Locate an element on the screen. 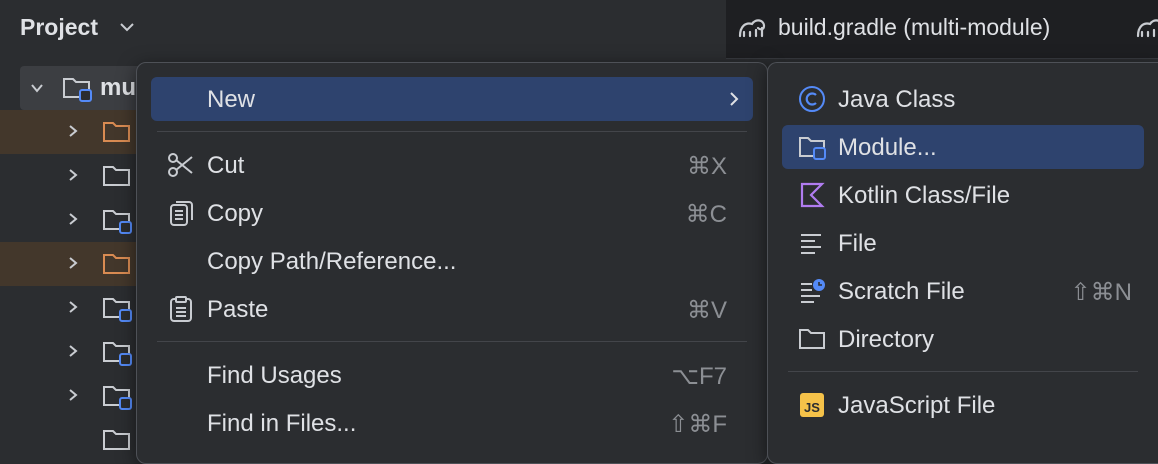 The width and height of the screenshot is (1158, 464). menu-item-label: Find Usages is located at coordinates (274, 375).